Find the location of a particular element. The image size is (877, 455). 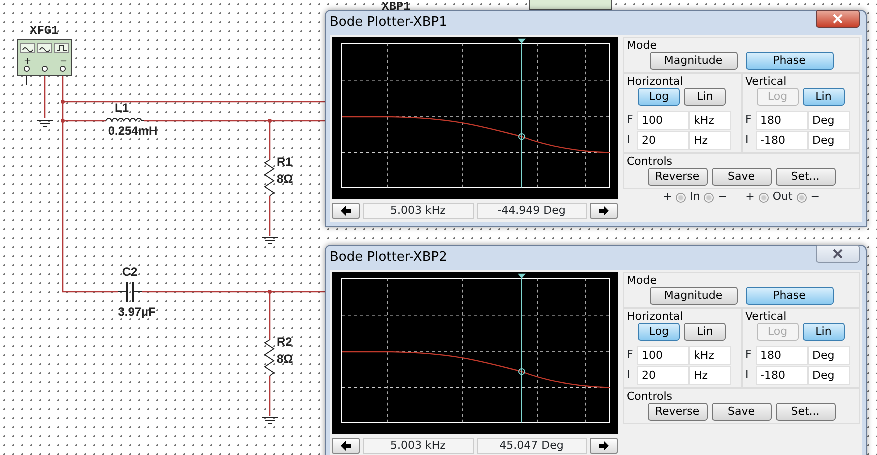

terminal-label: In is located at coordinates (695, 197).